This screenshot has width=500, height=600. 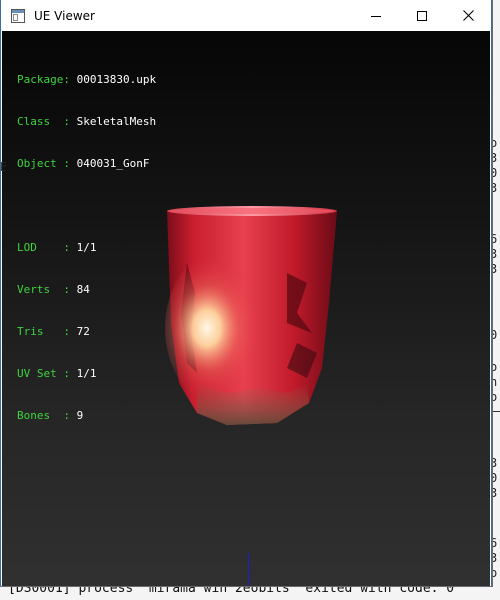 I want to click on info-label: Verts :, so click(x=47, y=289).